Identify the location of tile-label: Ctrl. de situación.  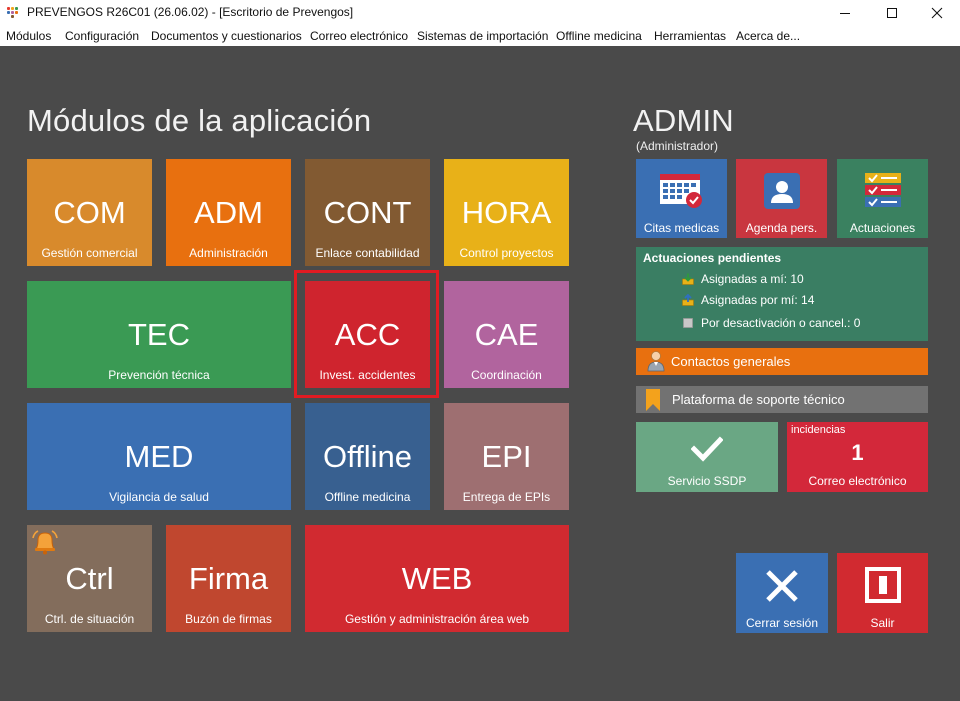
(89, 619).